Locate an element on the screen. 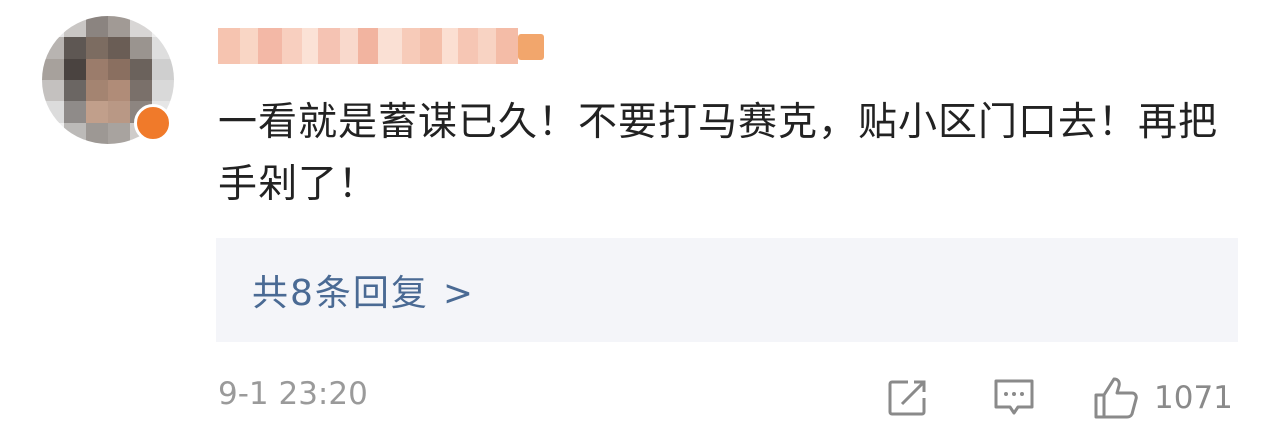  thumbs-up-icon is located at coordinates (1116, 398).